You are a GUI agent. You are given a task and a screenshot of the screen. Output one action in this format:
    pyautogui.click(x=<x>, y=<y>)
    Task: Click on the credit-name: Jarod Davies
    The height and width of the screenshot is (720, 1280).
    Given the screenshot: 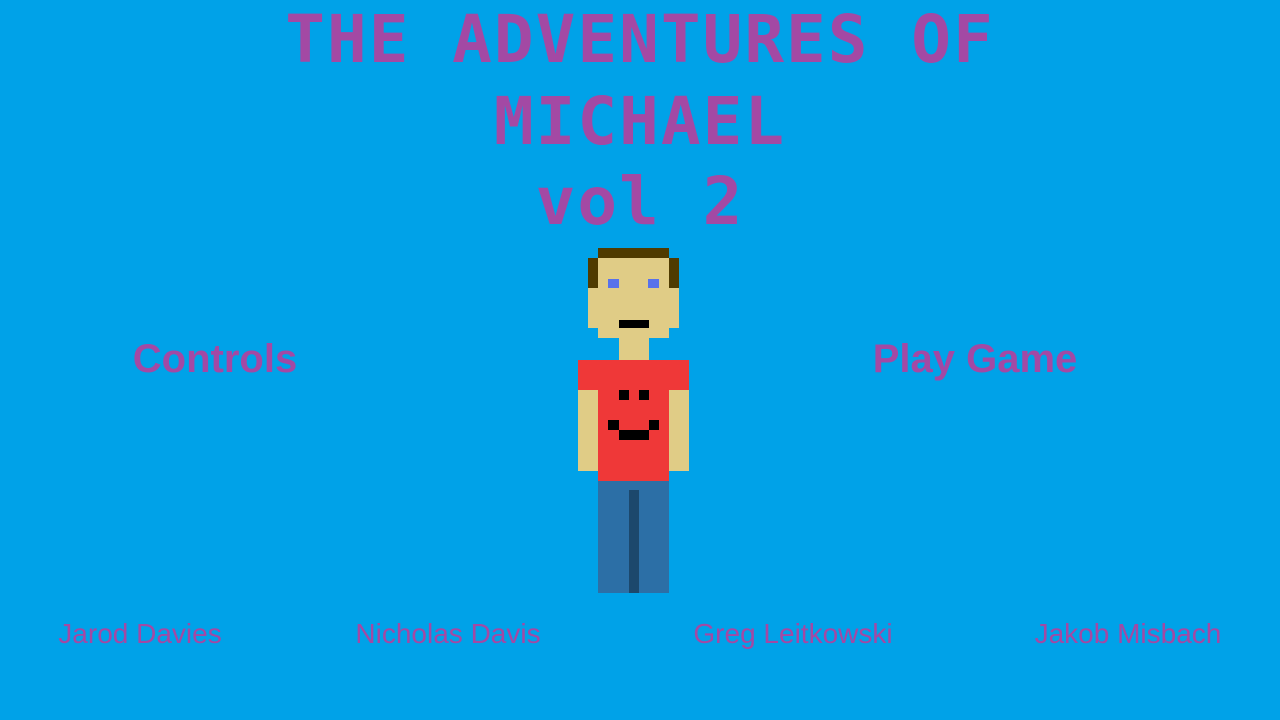 What is the action you would take?
    pyautogui.click(x=140, y=633)
    